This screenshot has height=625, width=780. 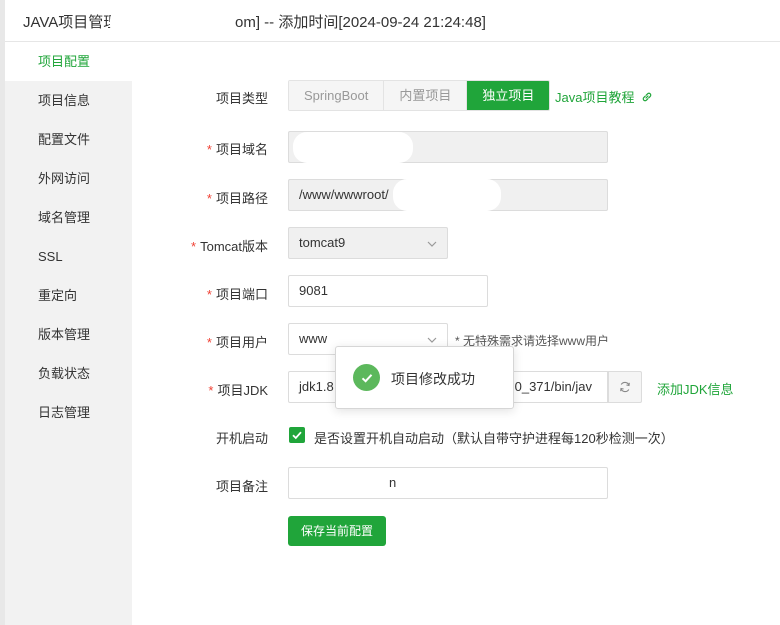 I want to click on remark-label: 项目备注, so click(x=241, y=486).